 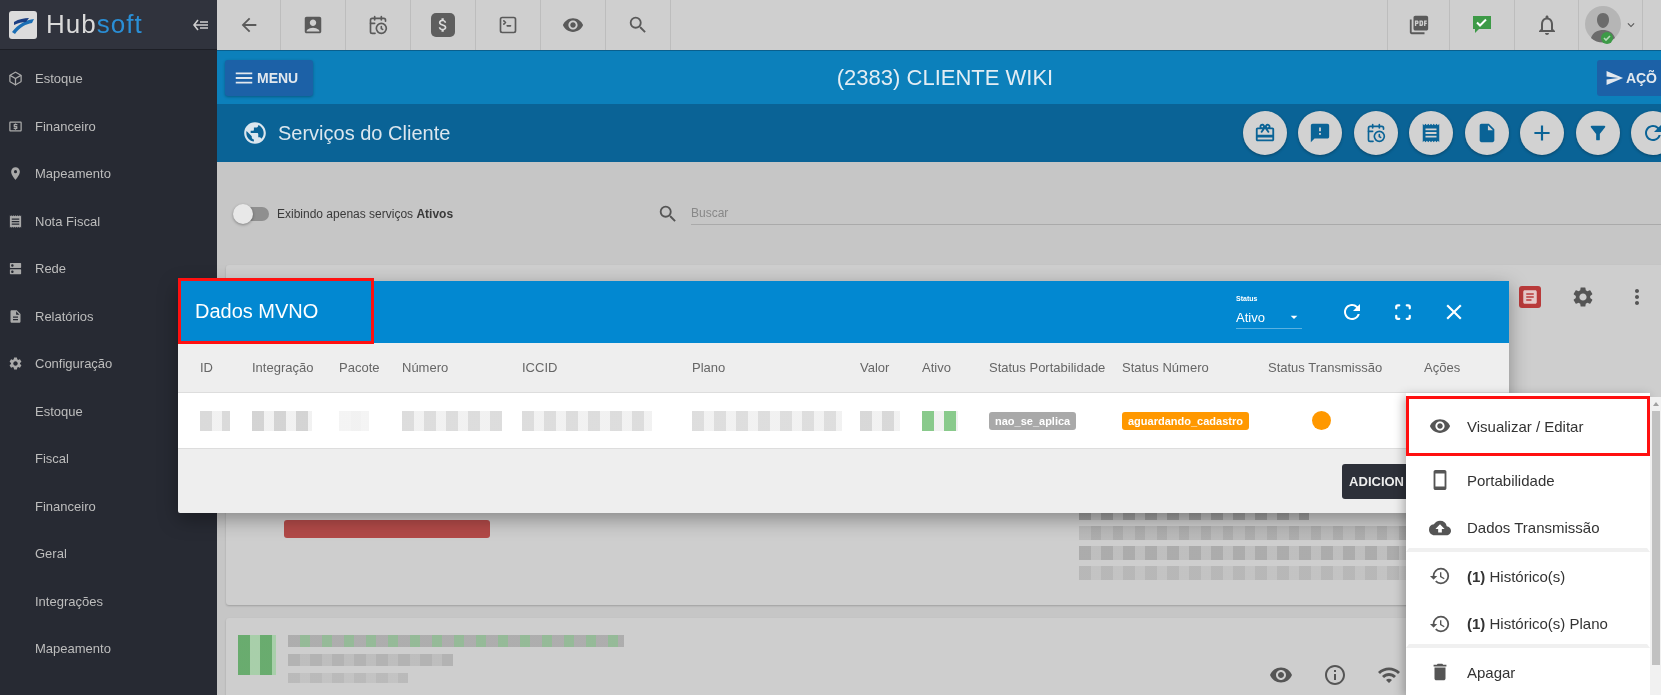 What do you see at coordinates (1528, 576) in the screenshot?
I see `menu-item: (1) Histórico(s)` at bounding box center [1528, 576].